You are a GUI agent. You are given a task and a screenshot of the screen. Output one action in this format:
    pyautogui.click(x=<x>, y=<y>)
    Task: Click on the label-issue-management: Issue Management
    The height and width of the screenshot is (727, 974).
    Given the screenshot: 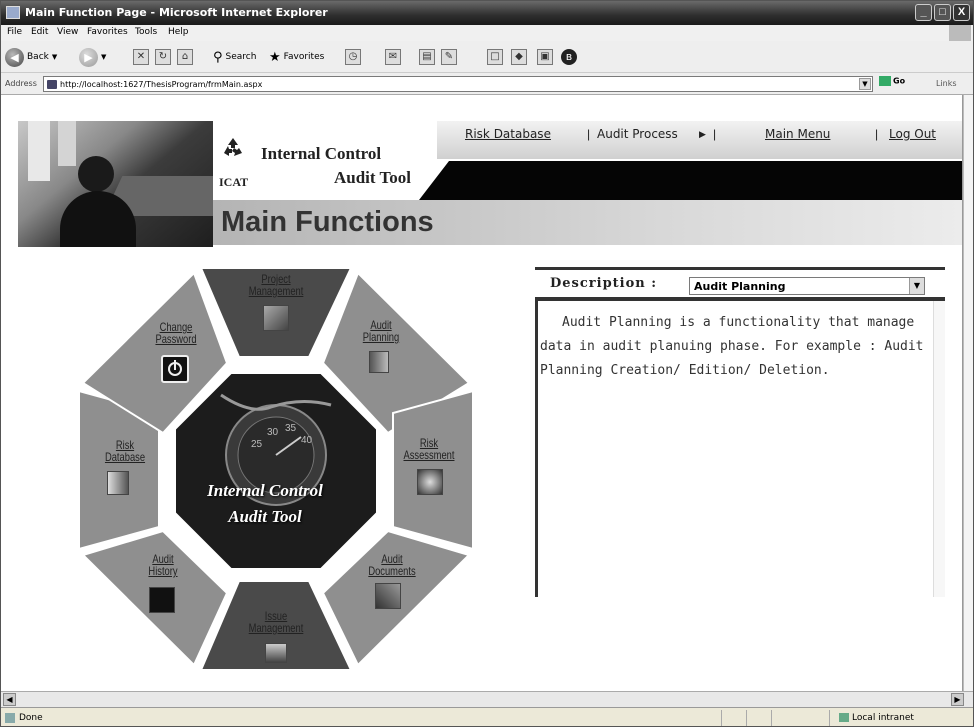 What is the action you would take?
    pyautogui.click(x=276, y=622)
    